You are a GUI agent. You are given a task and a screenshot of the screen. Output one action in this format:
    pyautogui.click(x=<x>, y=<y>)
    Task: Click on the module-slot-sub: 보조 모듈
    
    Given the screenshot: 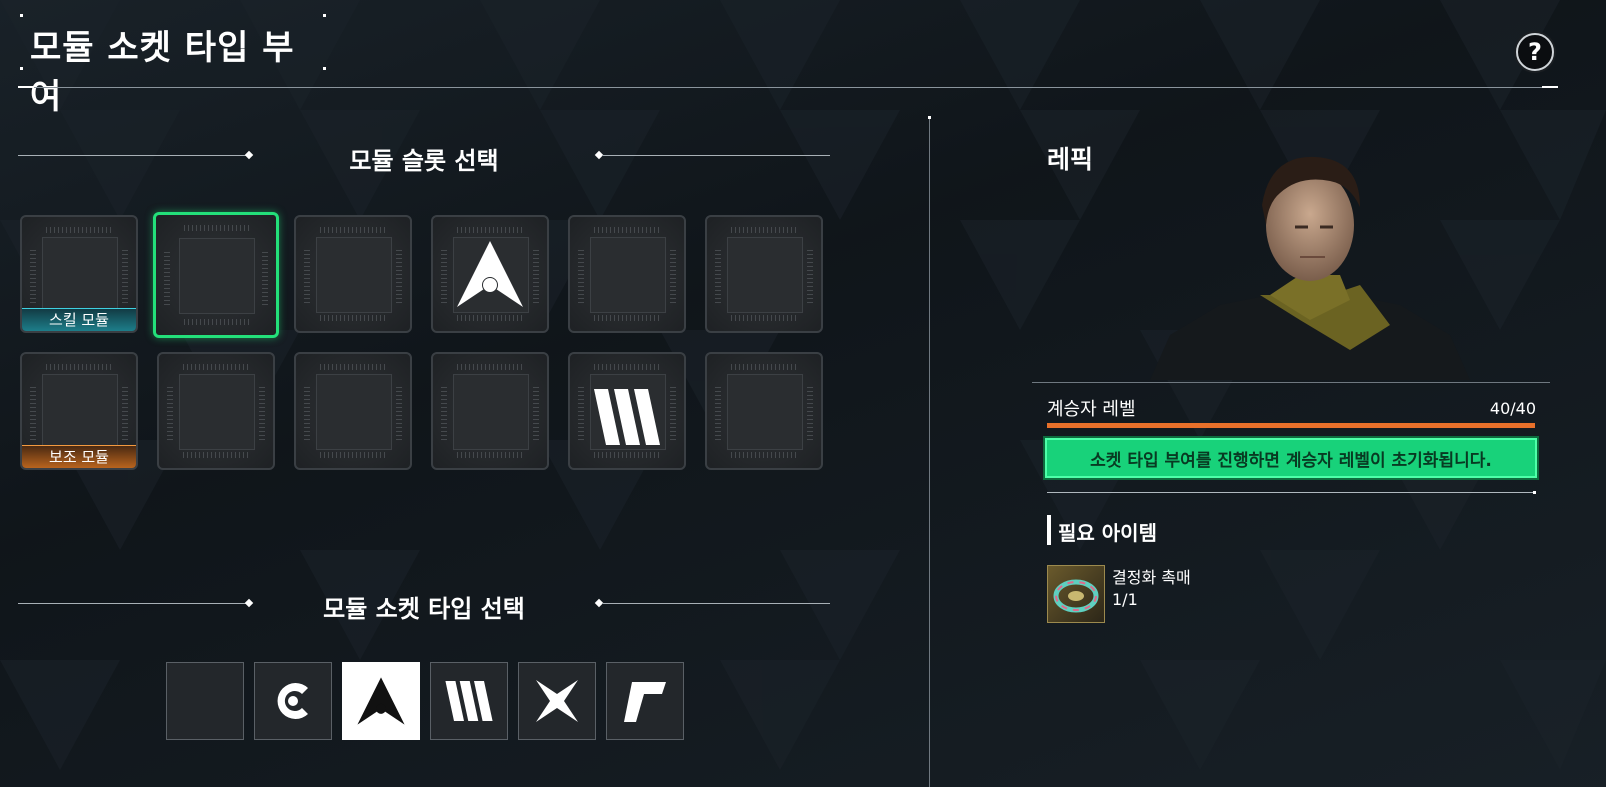 What is the action you would take?
    pyautogui.click(x=79, y=411)
    